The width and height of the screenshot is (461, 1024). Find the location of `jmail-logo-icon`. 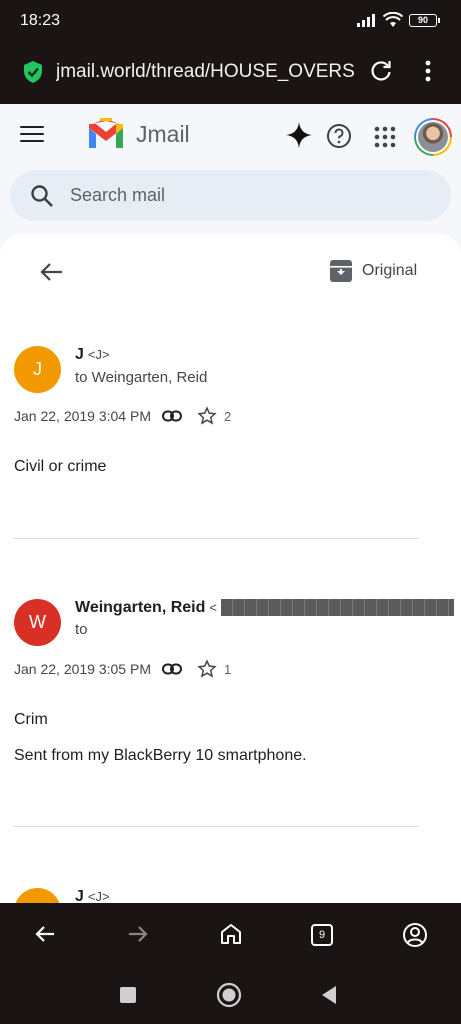

jmail-logo-icon is located at coordinates (106, 133).